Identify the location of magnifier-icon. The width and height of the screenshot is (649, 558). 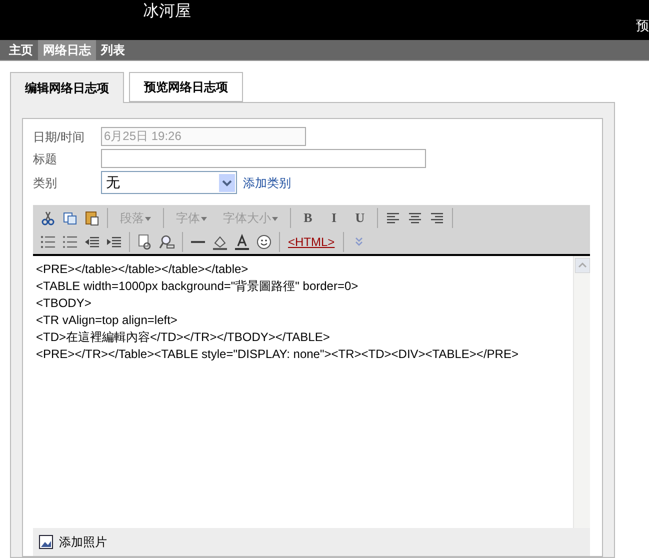
(167, 242).